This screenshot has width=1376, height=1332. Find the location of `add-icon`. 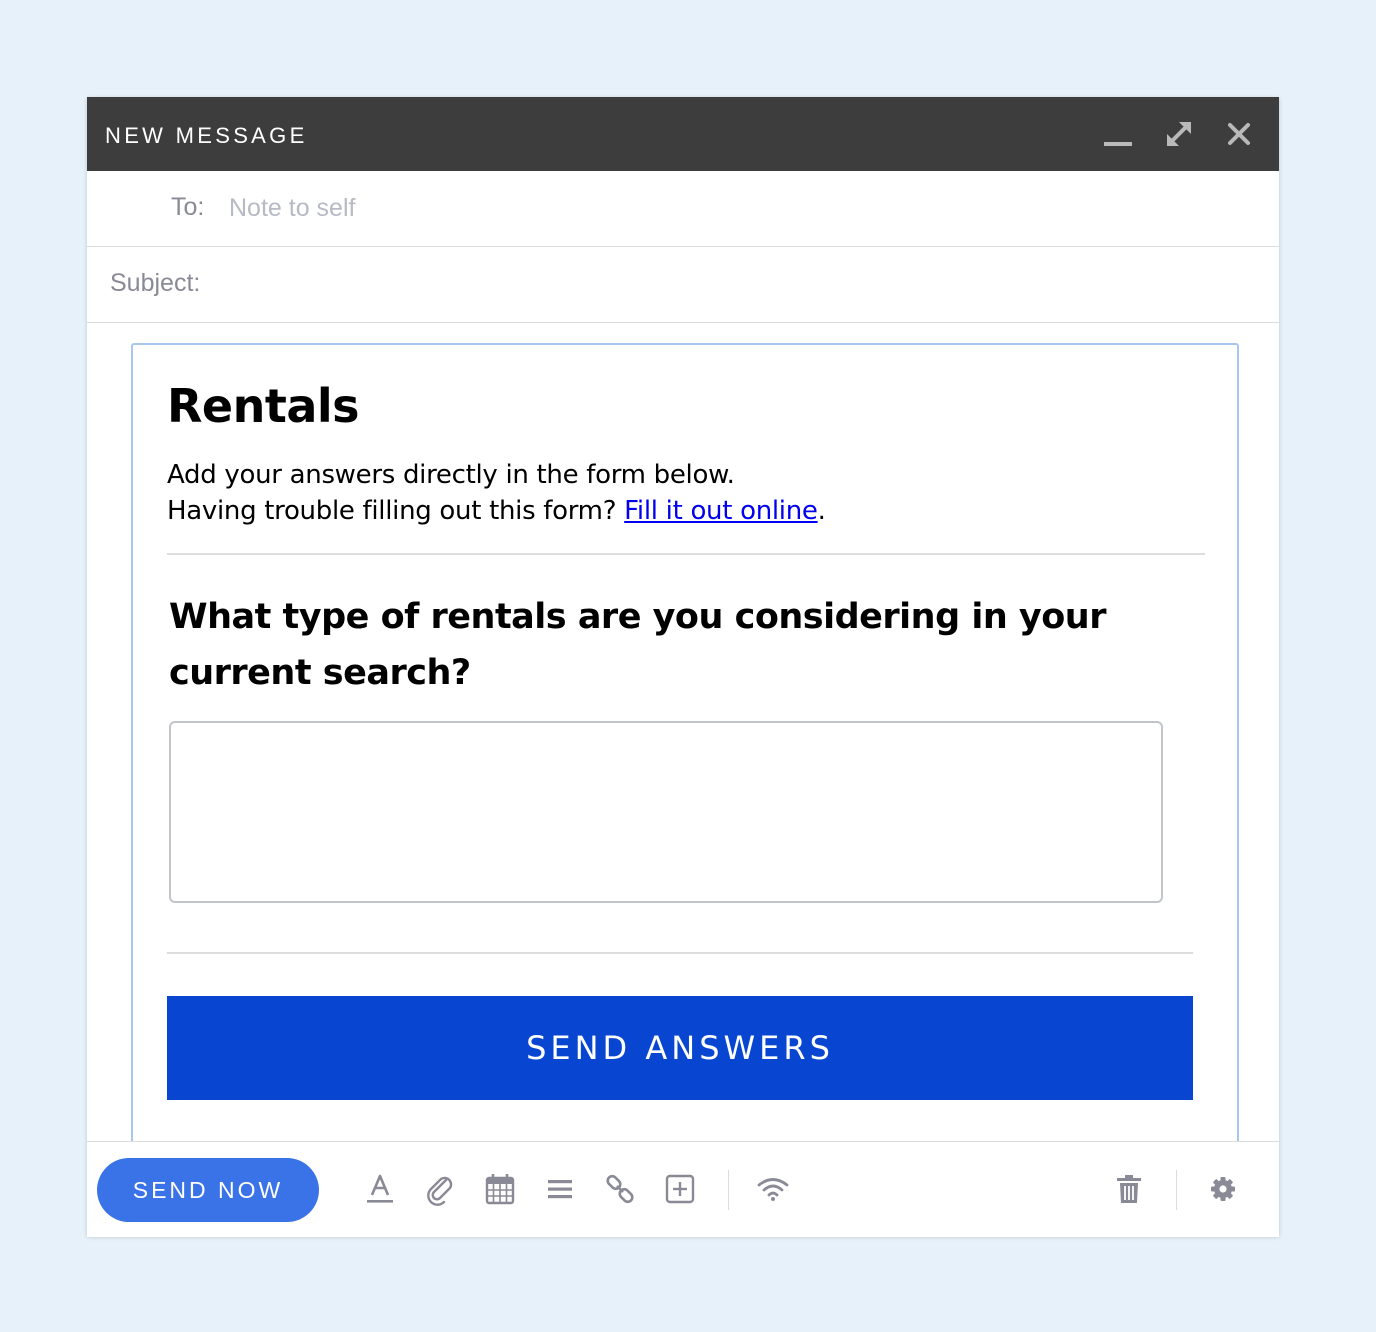

add-icon is located at coordinates (680, 1189).